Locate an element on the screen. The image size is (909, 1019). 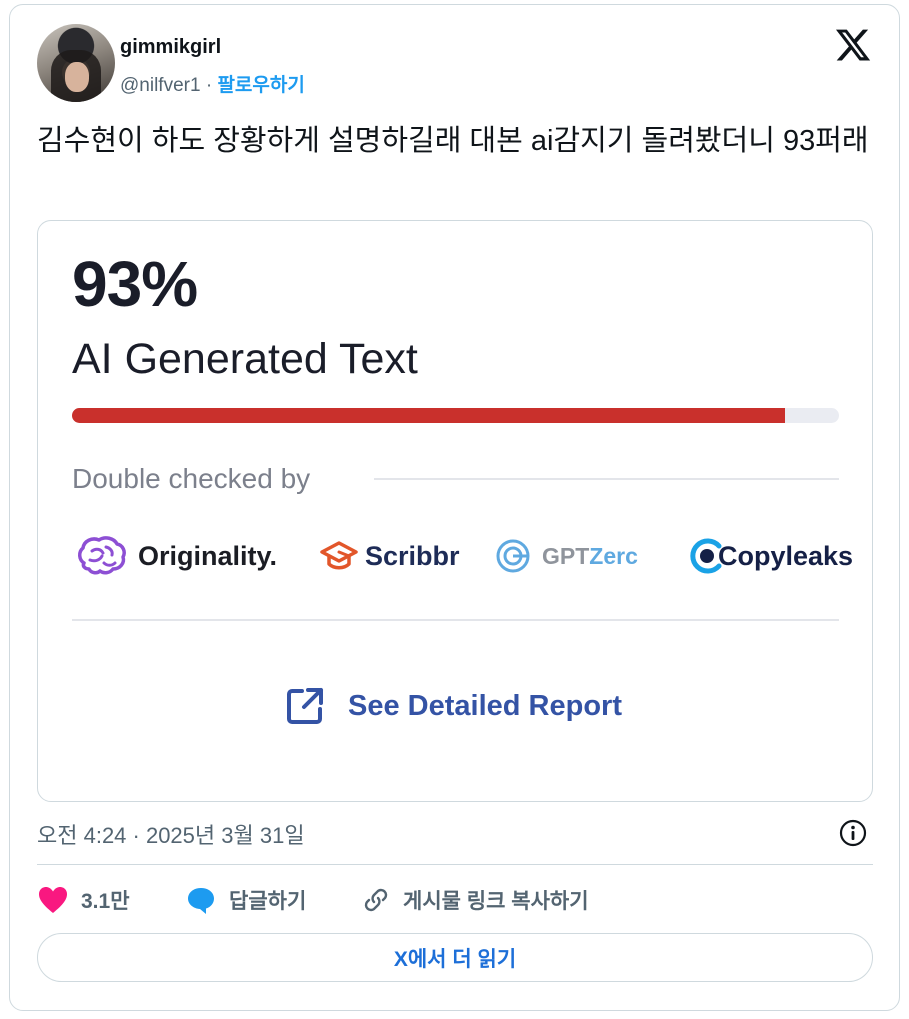
tweet-text: 김수현이 하도 장황하게 설명하길래 대본 ai감지기 돌려봤더니 93퍼래 is located at coordinates (453, 141).